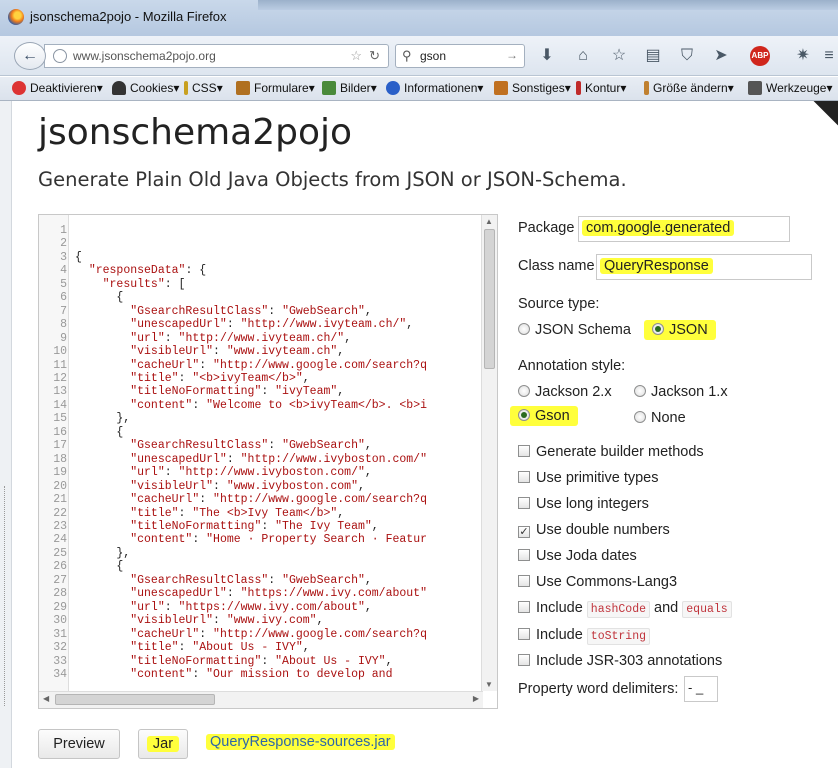 The width and height of the screenshot is (838, 768). What do you see at coordinates (278, 472) in the screenshot?
I see `code-line: "url": "http://www.ivyboston.com/",` at bounding box center [278, 472].